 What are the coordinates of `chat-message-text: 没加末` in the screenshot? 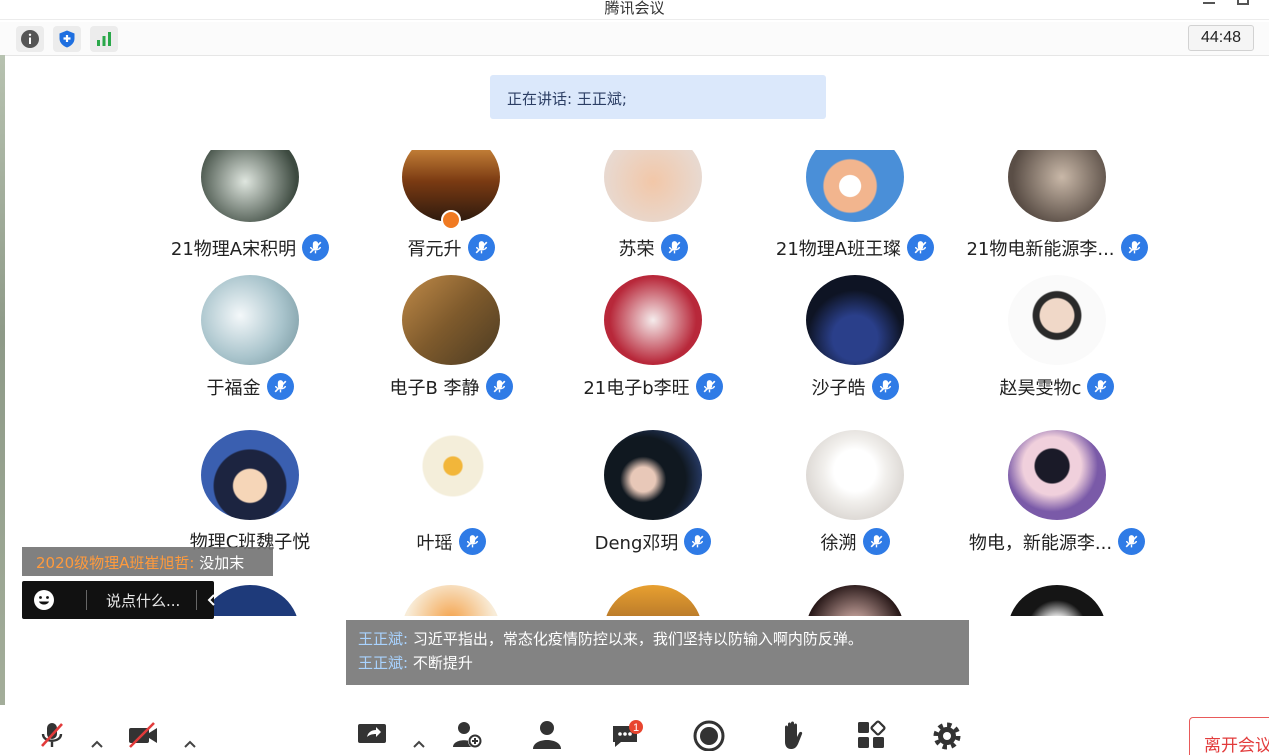 It's located at (222, 563).